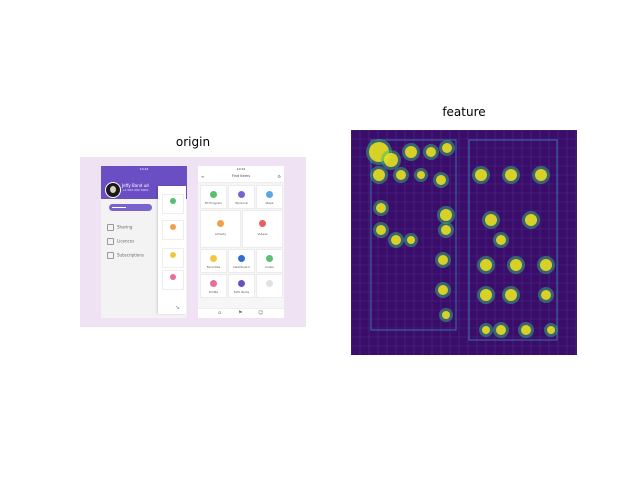 Image resolution: width=640 pixels, height=480 pixels. What do you see at coordinates (110, 255) in the screenshot?
I see `clock-icon` at bounding box center [110, 255].